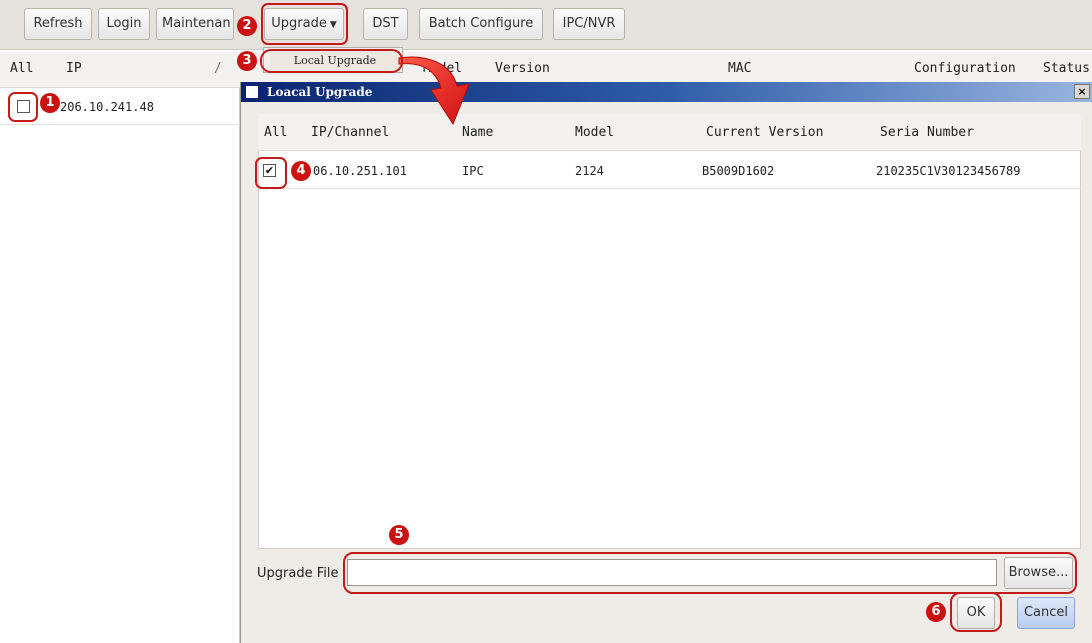  Describe the element at coordinates (50, 103) in the screenshot. I see `callout-1: 1` at that location.